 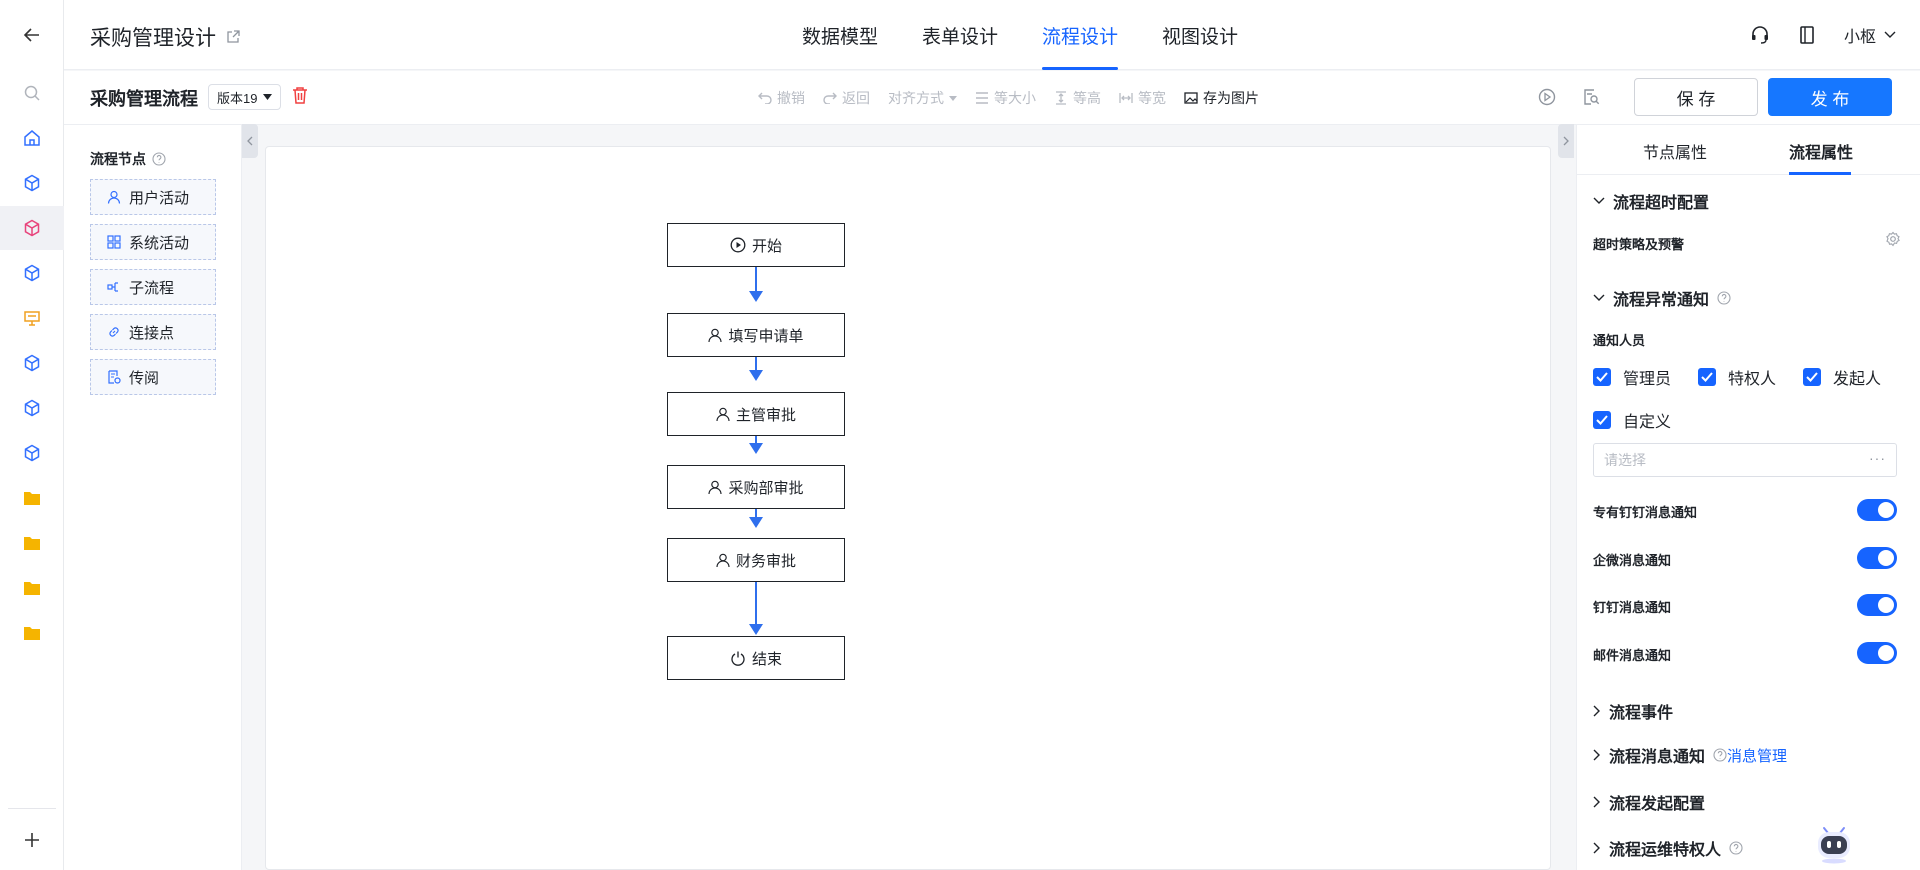 I want to click on same-size-button: 等大小, so click(x=1005, y=98).